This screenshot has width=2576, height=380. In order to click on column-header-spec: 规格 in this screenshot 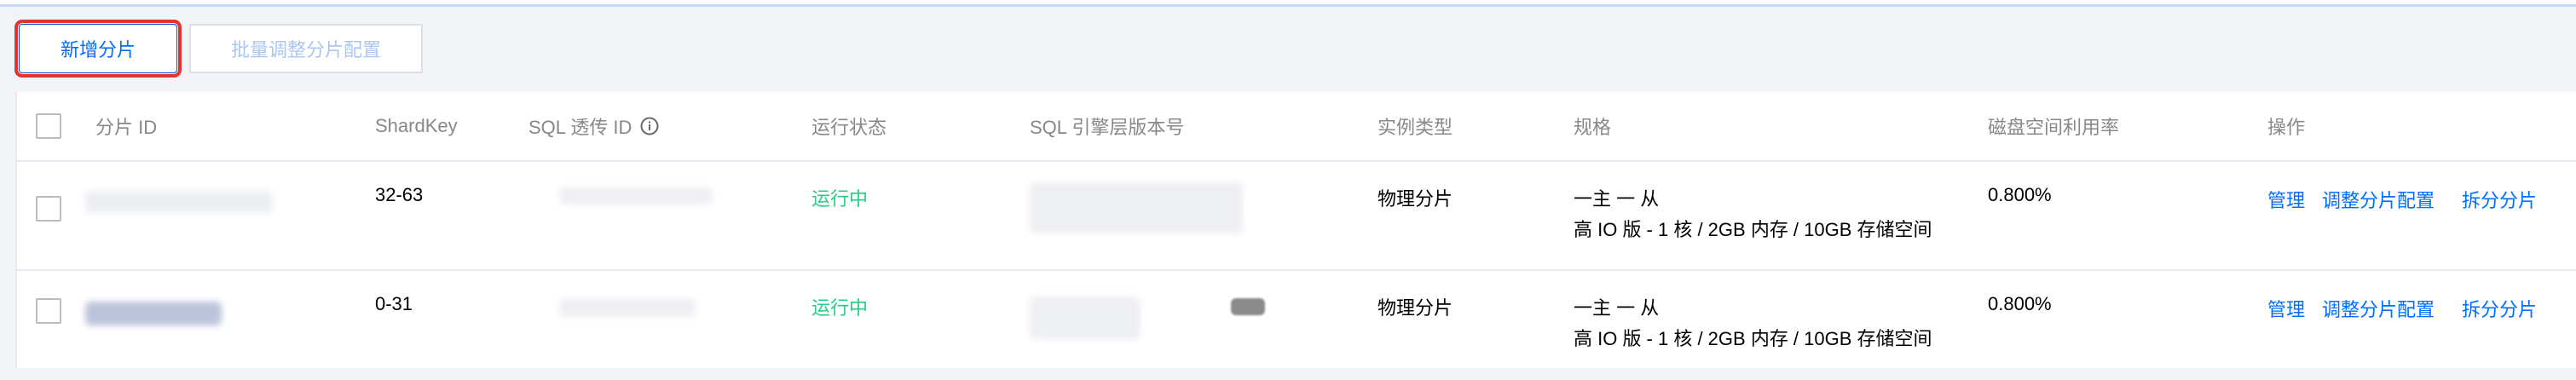, I will do `click(1593, 128)`.